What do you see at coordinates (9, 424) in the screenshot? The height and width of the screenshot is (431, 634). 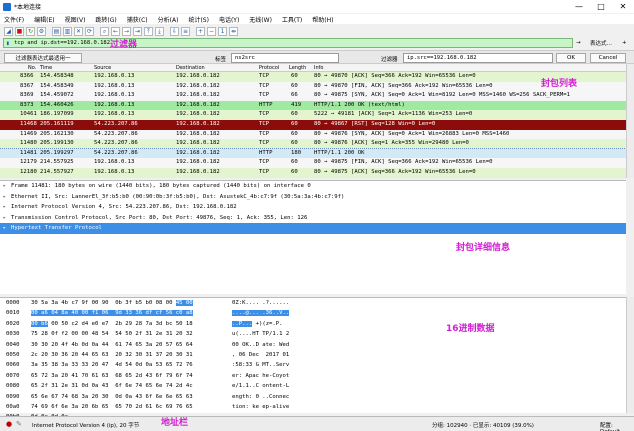 I see `expert-info-icon: ●` at bounding box center [9, 424].